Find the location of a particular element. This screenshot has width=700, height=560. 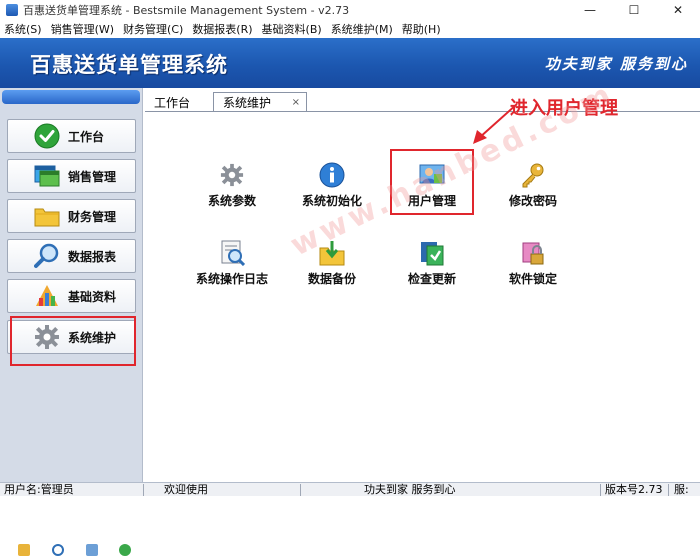

tool-label: 修改密码 is located at coordinates (532, 201).